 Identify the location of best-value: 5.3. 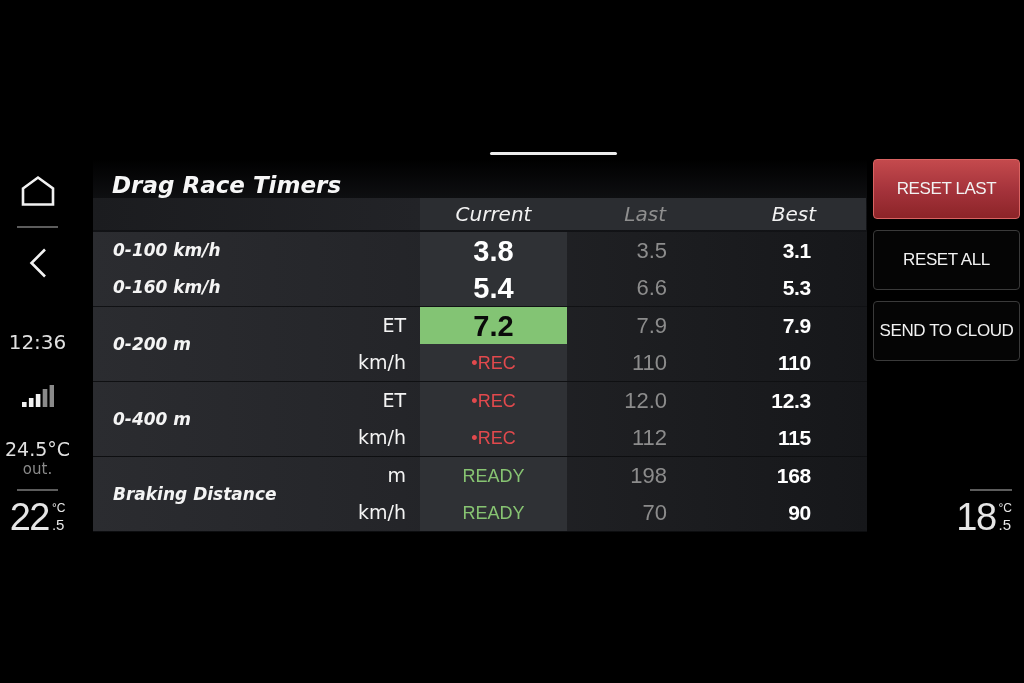
(796, 287).